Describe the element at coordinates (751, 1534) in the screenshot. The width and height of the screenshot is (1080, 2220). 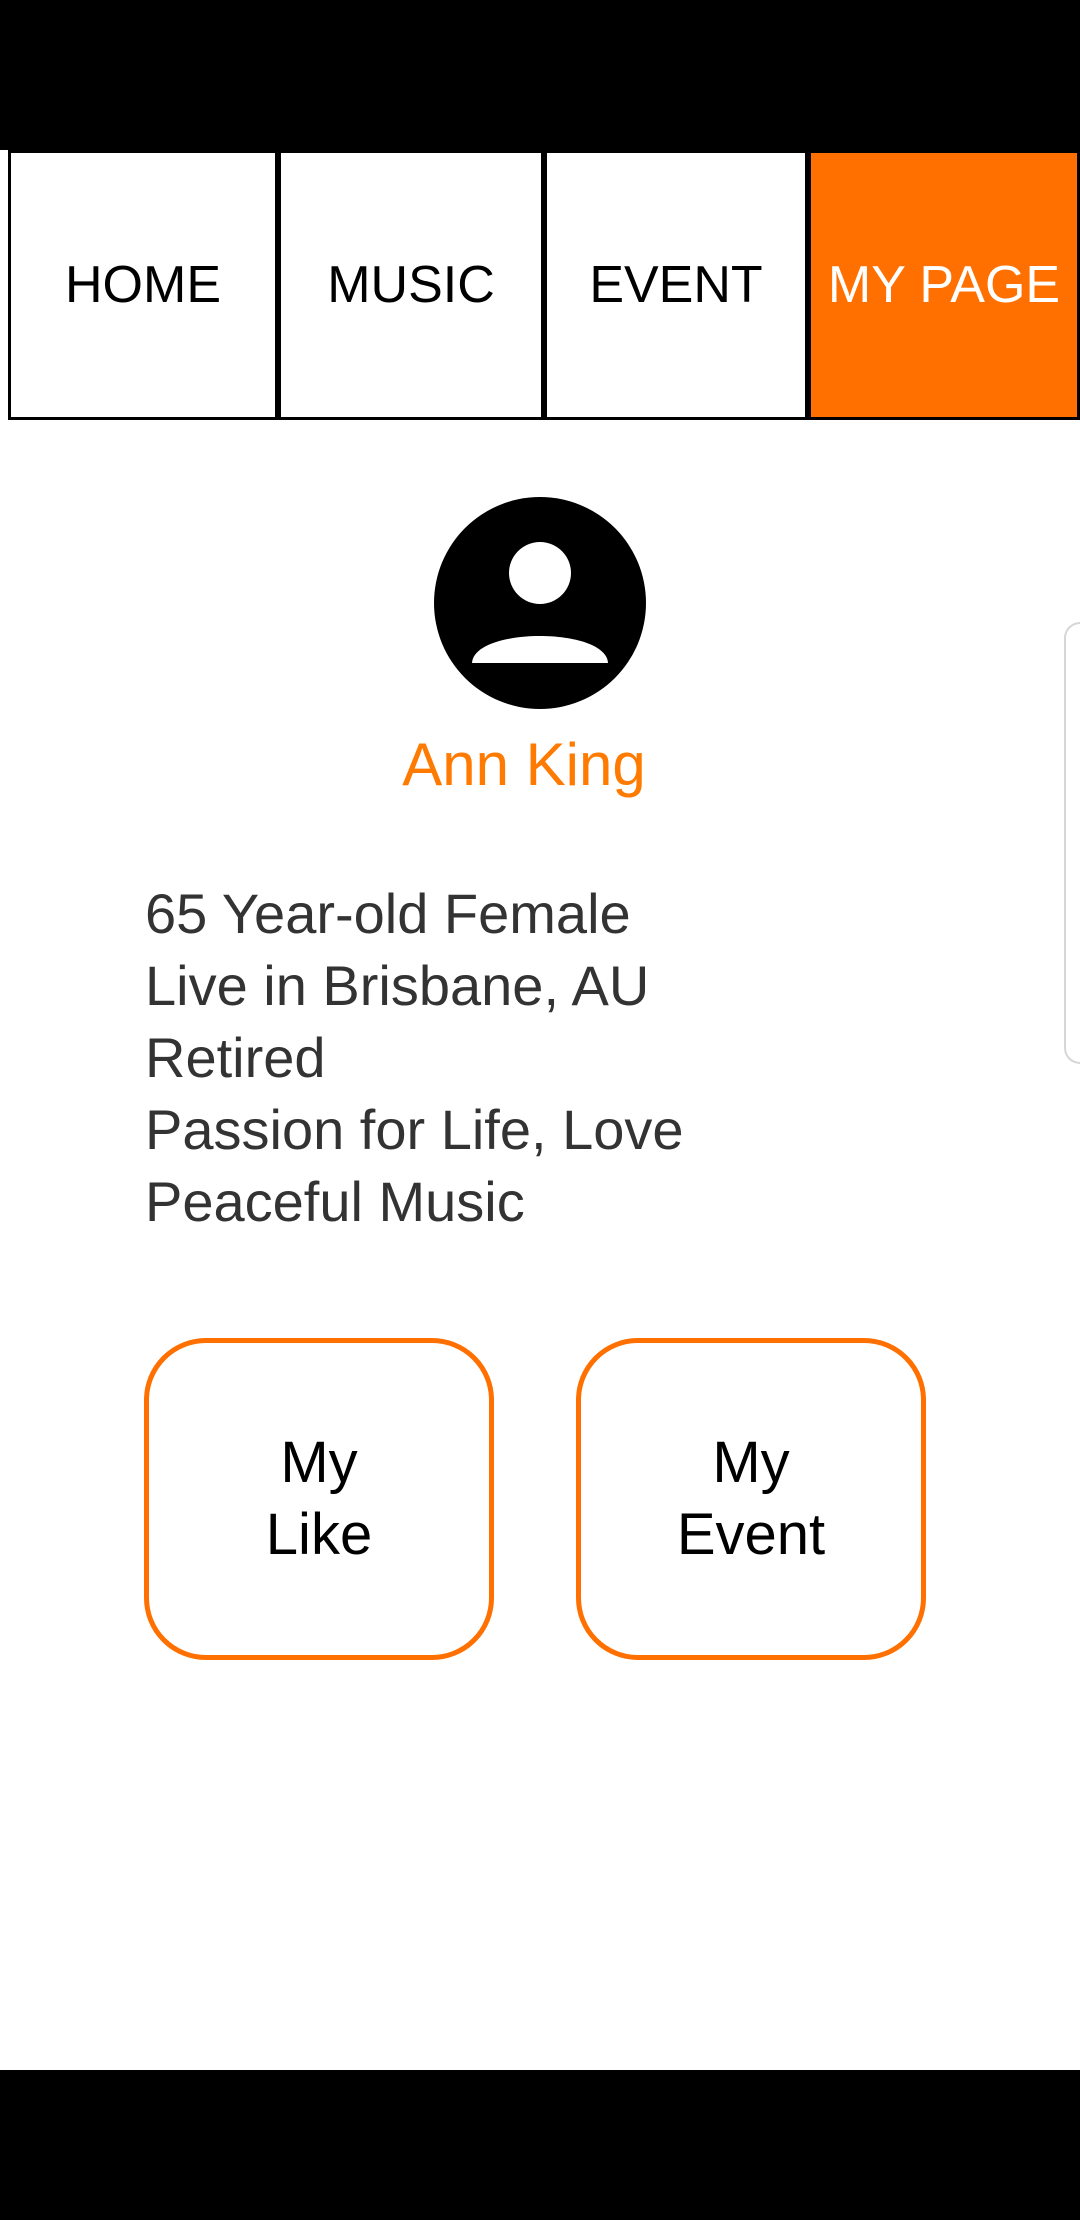
I see `my-event-label-line2: Event` at that location.